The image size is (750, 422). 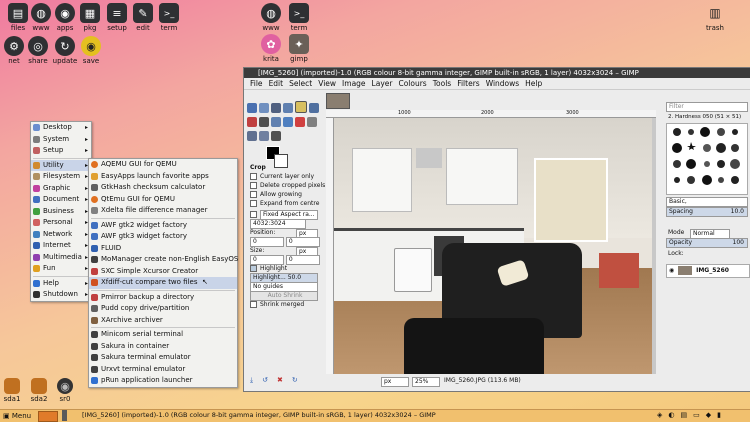 I want to click on menu-item-multimedia: Multimedia ▸, so click(x=61, y=258).